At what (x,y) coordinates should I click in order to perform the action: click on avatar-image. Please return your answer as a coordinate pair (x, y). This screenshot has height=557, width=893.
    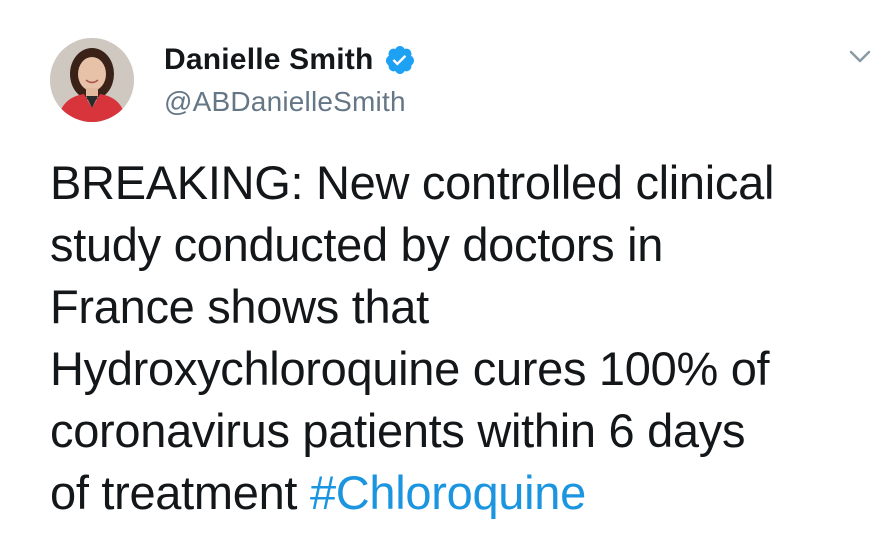
    Looking at the image, I should click on (92, 80).